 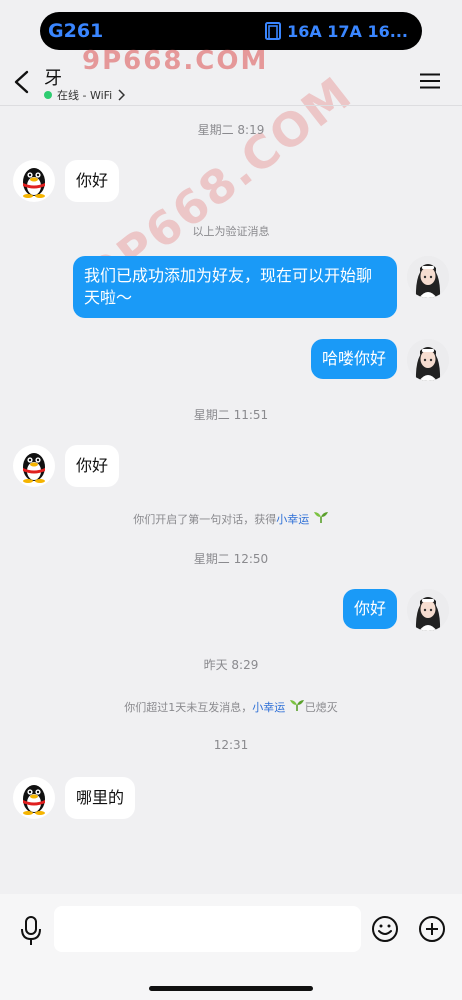 What do you see at coordinates (432, 929) in the screenshot?
I see `plus-icon` at bounding box center [432, 929].